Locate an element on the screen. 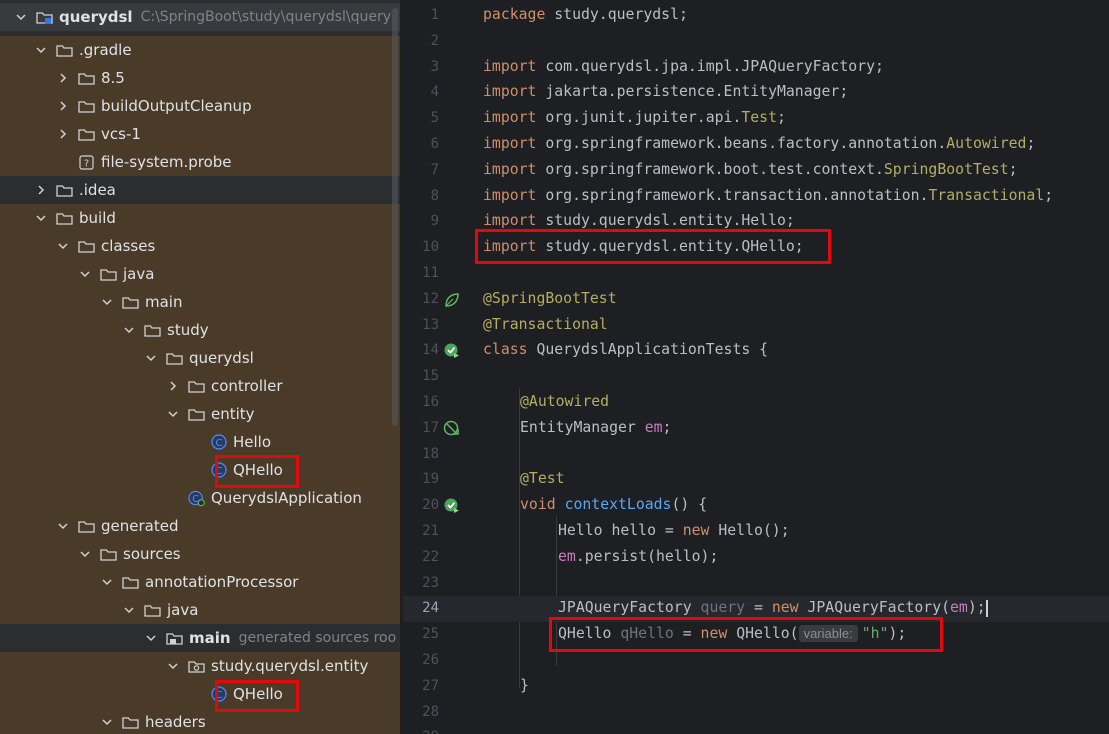 The width and height of the screenshot is (1109, 734). tree-item-qhello-generated: C QHello is located at coordinates (200, 694).